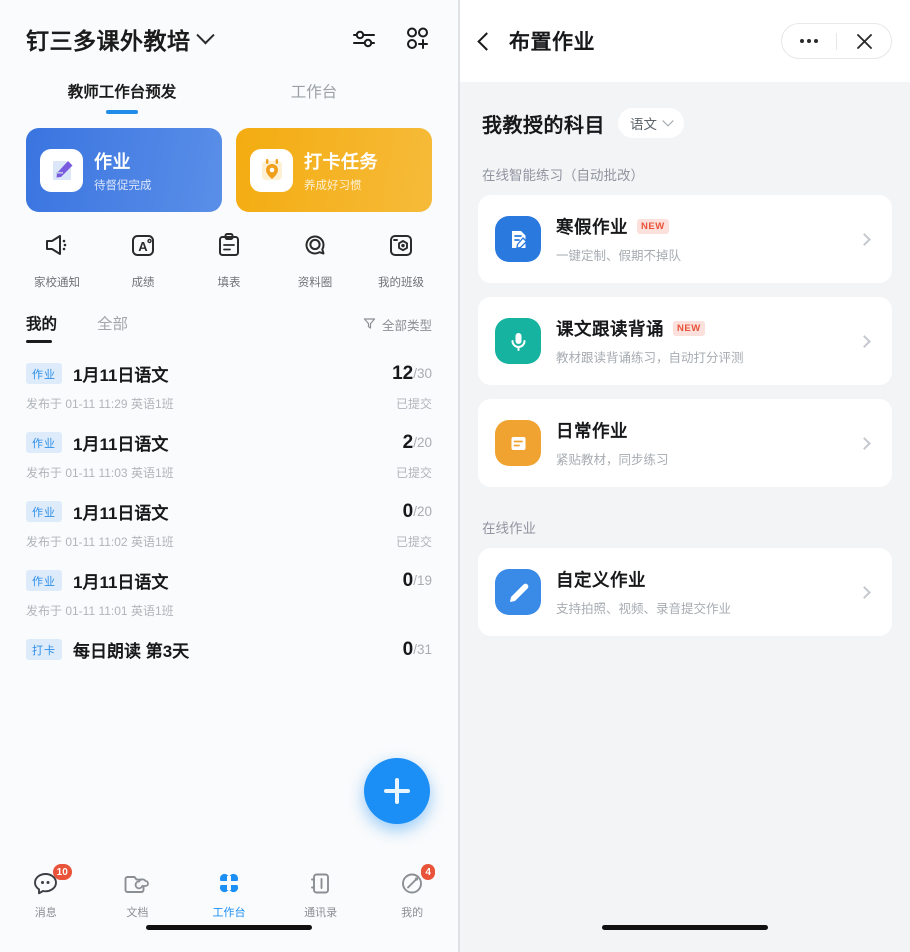  Describe the element at coordinates (112, 161) in the screenshot. I see `banner-title: 作业` at that location.